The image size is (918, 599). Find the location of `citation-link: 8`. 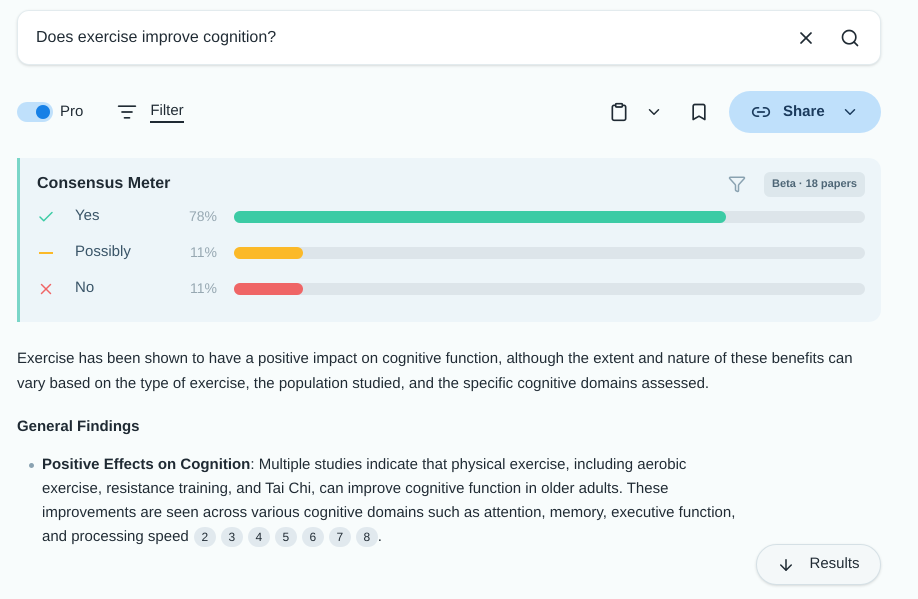

citation-link: 8 is located at coordinates (367, 536).